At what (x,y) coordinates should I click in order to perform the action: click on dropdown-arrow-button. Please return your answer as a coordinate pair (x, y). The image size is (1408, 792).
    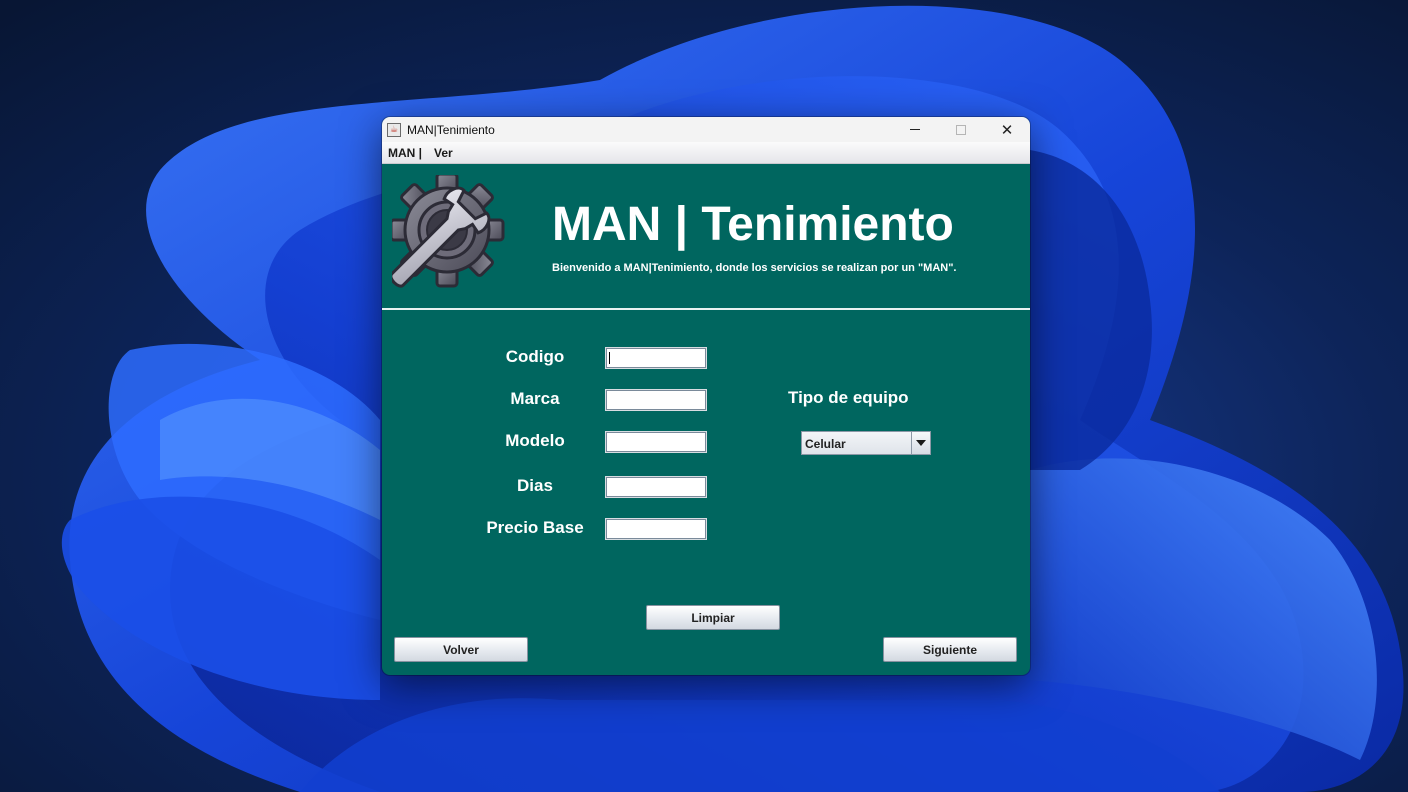
    Looking at the image, I should click on (920, 443).